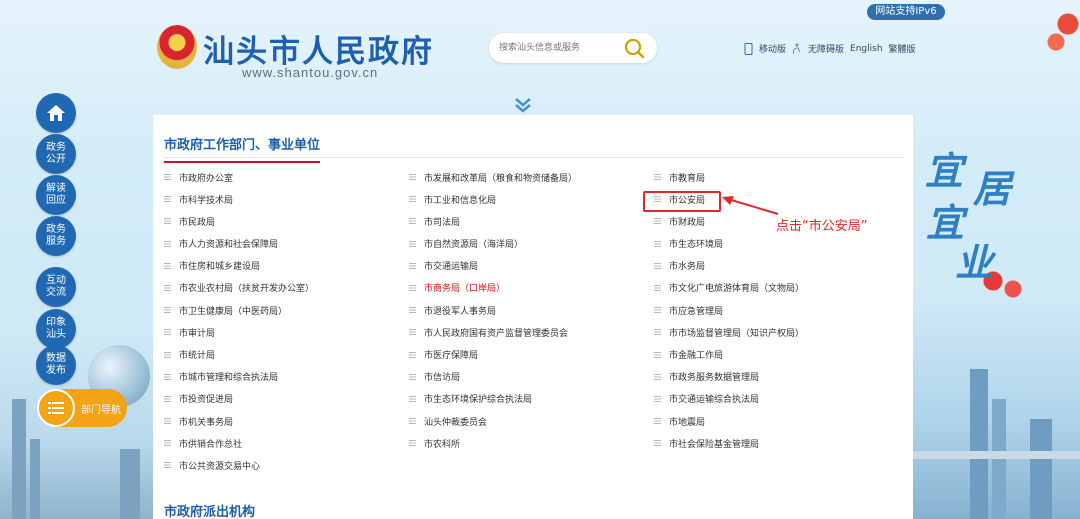  Describe the element at coordinates (229, 378) in the screenshot. I see `department-name: 市城市管理和综合执法局` at that location.